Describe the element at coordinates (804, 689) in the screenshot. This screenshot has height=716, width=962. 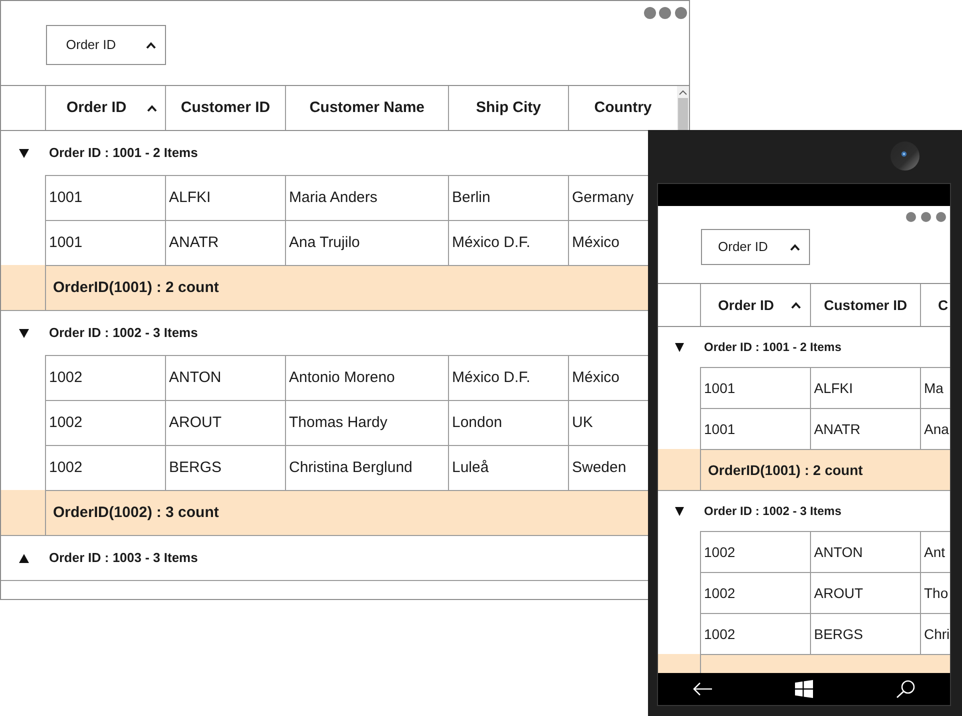
I see `four-squares-icon` at that location.